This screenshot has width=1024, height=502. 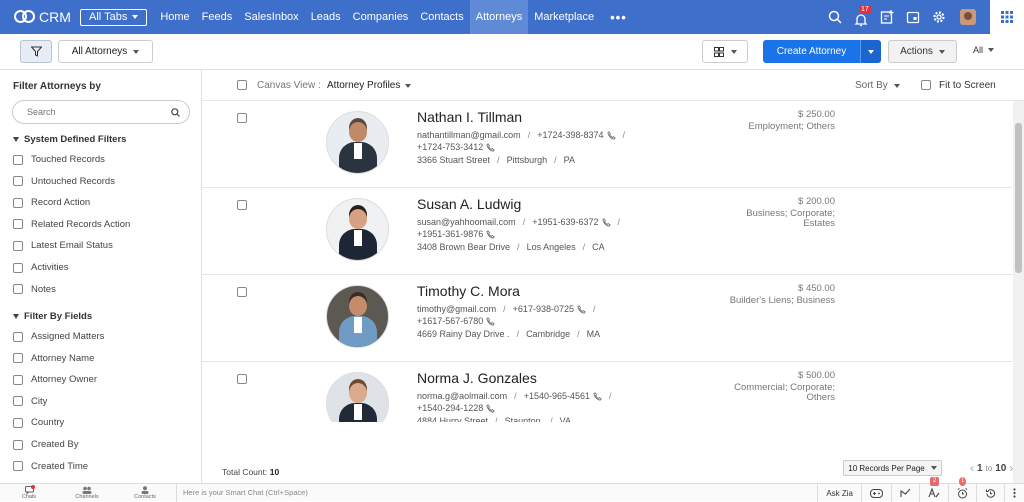 I want to click on layout-switcher, so click(x=725, y=51).